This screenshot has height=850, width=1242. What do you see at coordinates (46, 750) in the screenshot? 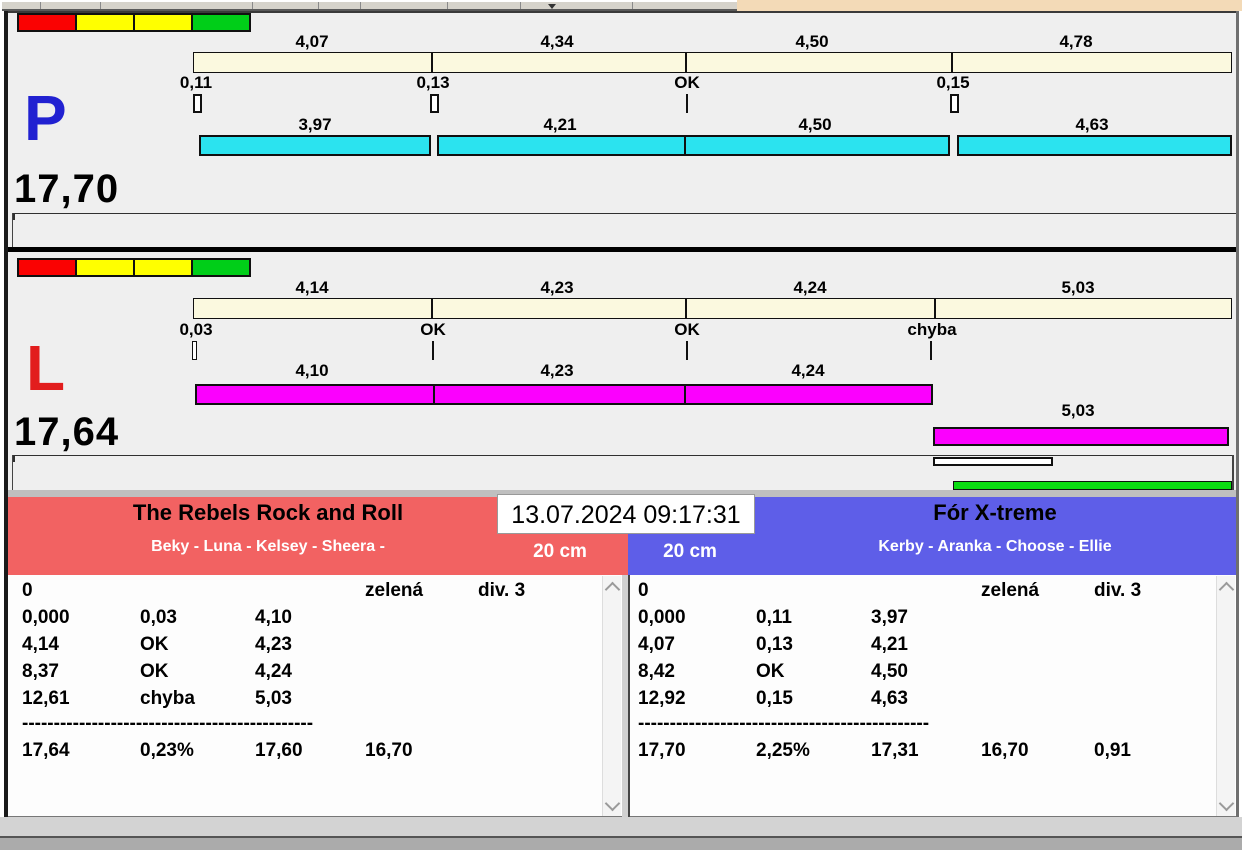
I see `total-time: 17,64` at bounding box center [46, 750].